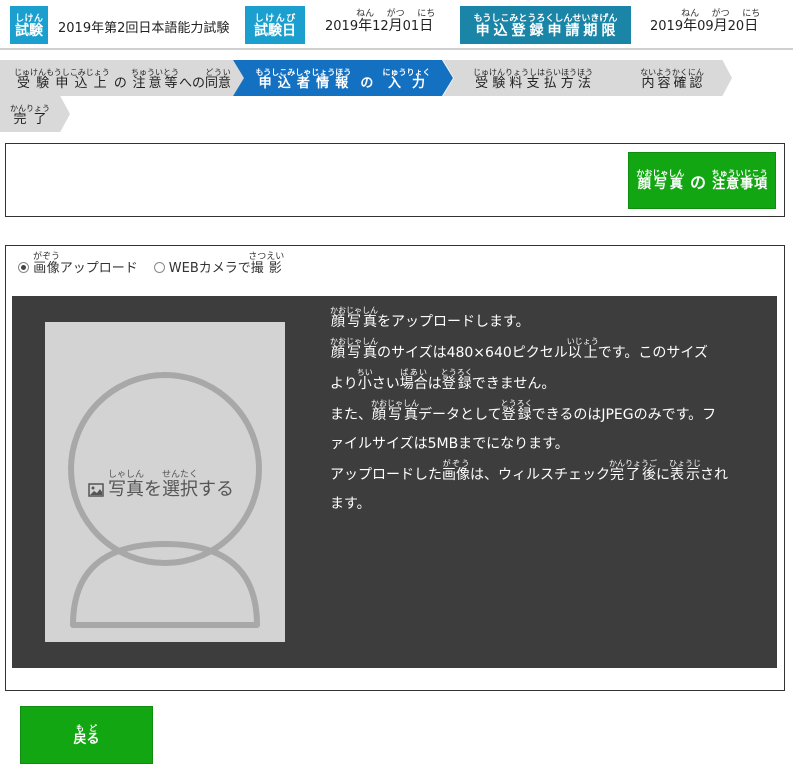 This screenshot has height=777, width=793. I want to click on instruction-line: ます。, so click(350, 504).